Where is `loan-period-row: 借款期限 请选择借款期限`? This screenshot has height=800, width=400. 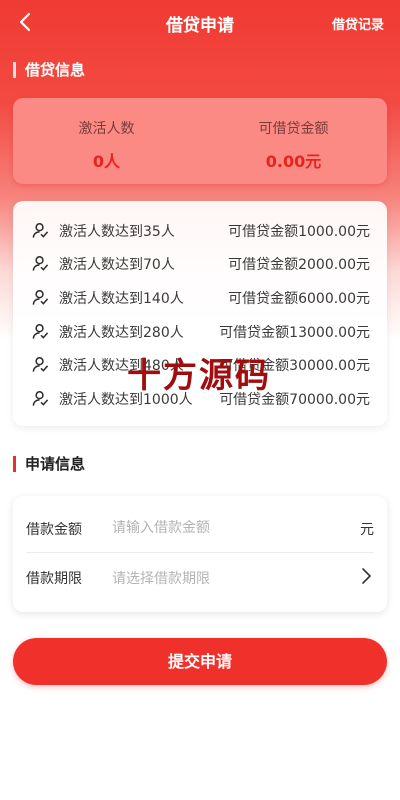 loan-period-row: 借款期限 请选择借款期限 is located at coordinates (200, 577).